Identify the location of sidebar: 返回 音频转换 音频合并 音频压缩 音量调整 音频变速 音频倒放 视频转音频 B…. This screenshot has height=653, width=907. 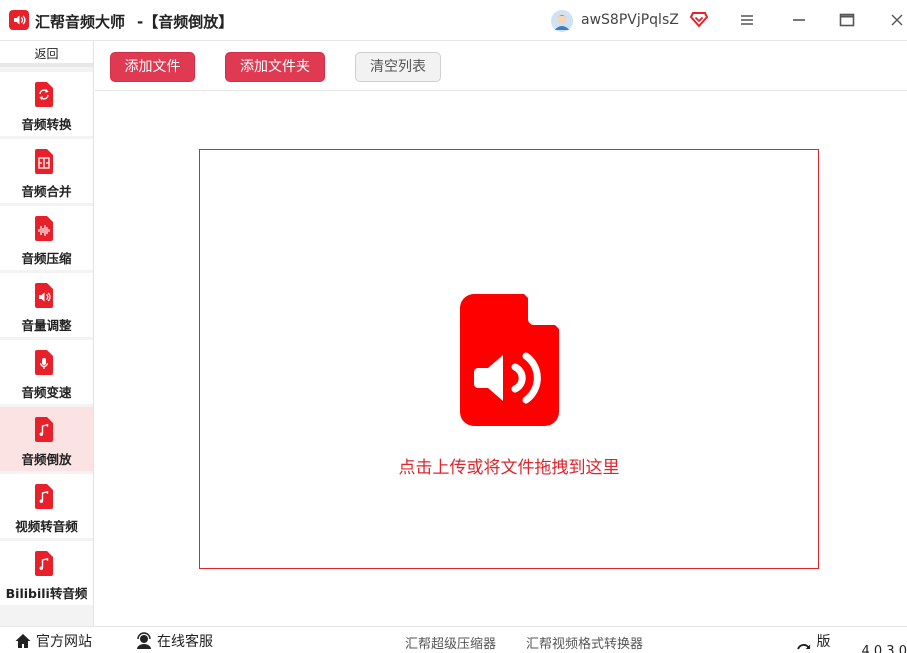
(47, 333).